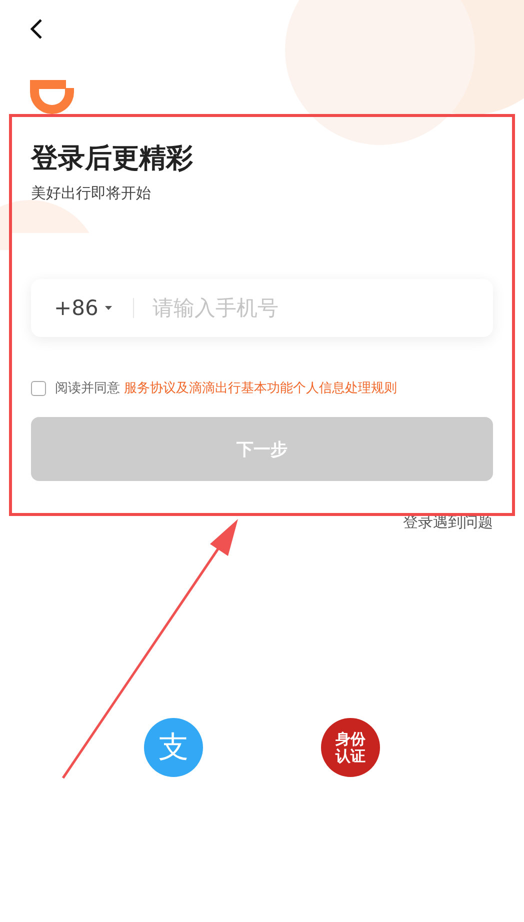 This screenshot has width=524, height=922. I want to click on page-title: 登录后更精彩, so click(112, 159).